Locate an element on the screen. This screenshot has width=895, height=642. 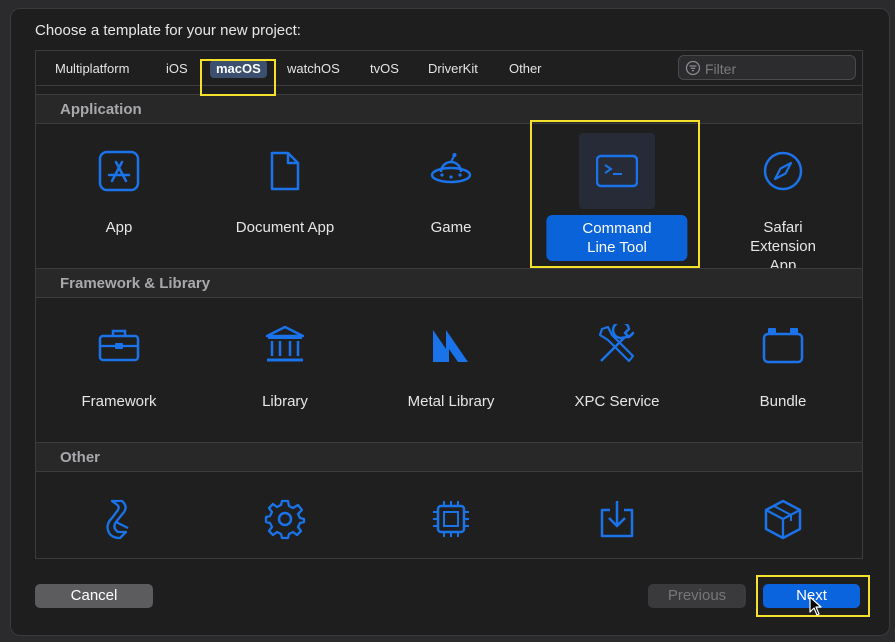
template-app: App is located at coordinates (119, 197).